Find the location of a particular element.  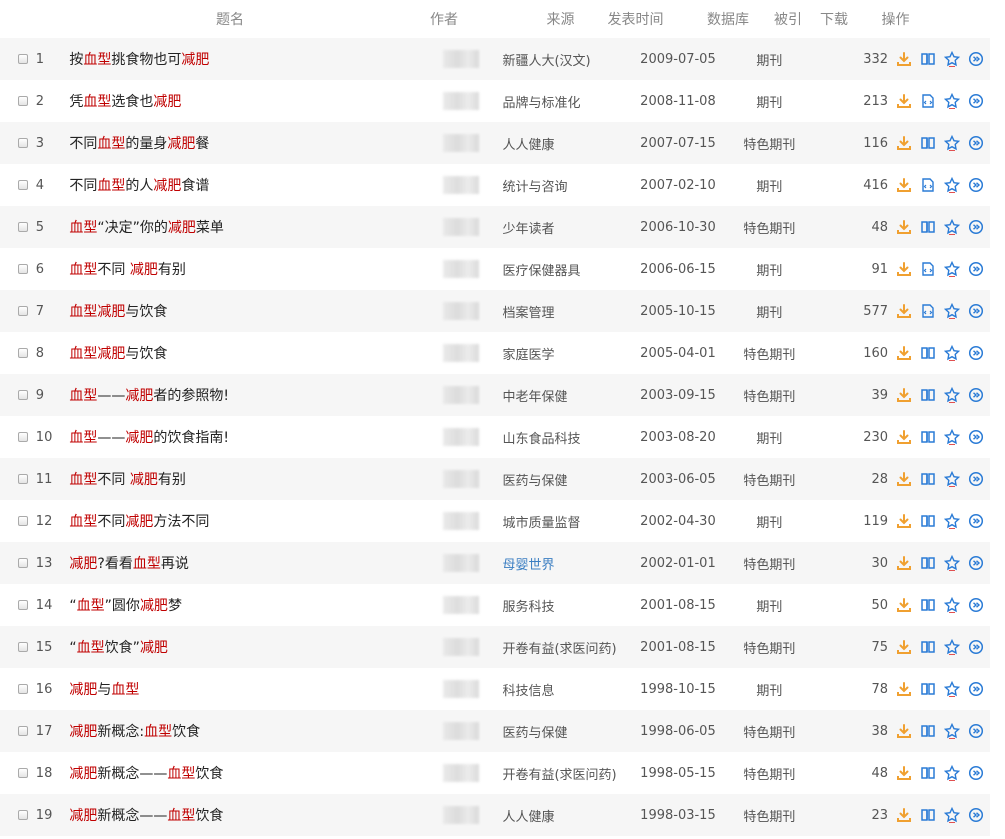

source-link: 服务科技 is located at coordinates (564, 605).